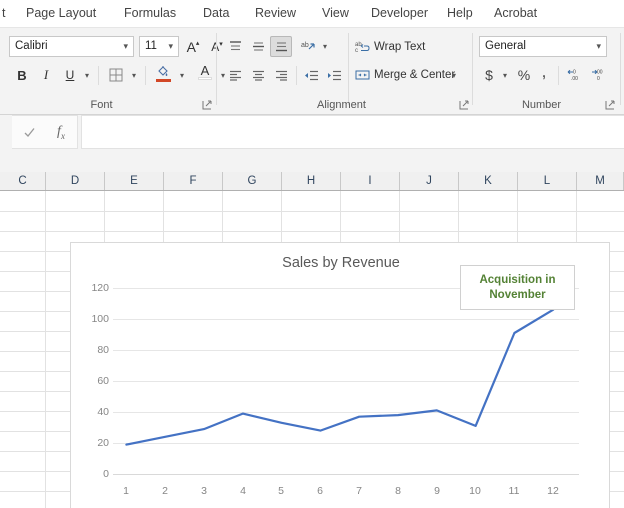 This screenshot has width=624, height=508. I want to click on column-header-e: E, so click(134, 181).